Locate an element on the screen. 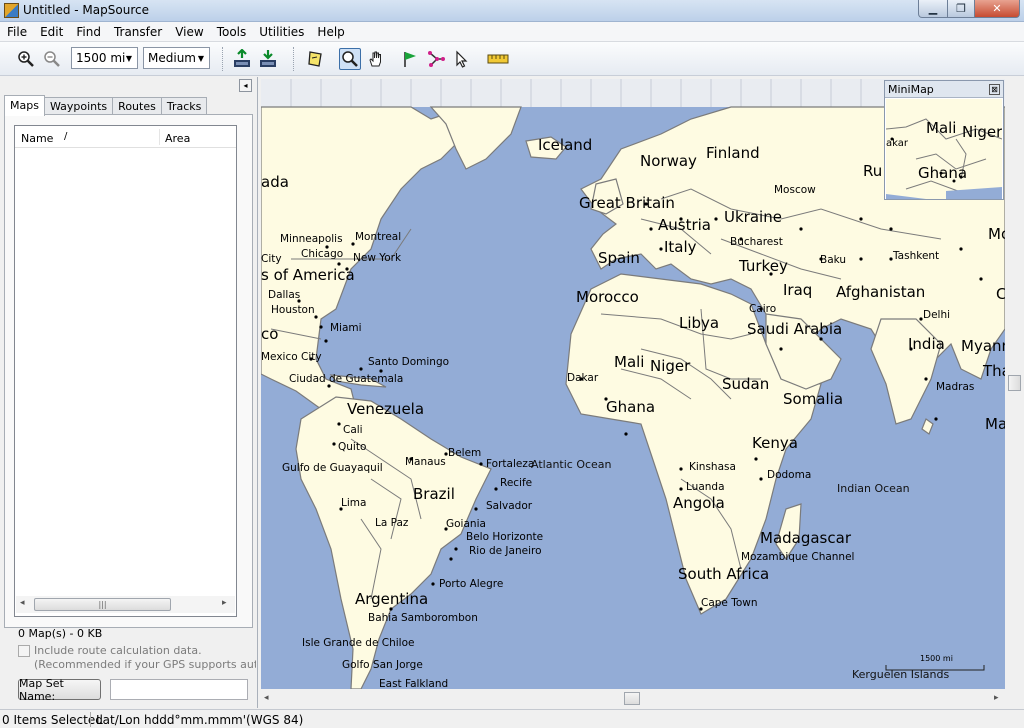 The image size is (1024, 728). zoom-in-icon is located at coordinates (26, 59).